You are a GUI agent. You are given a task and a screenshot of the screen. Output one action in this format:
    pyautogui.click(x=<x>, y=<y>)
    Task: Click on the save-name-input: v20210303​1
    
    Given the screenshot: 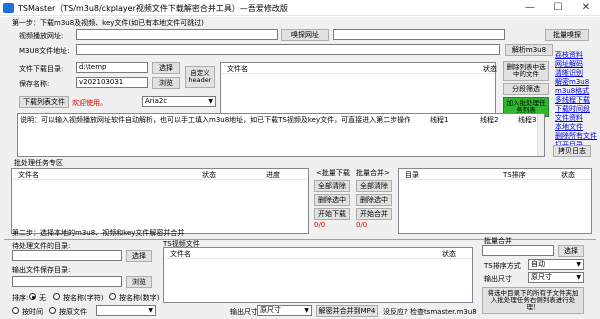 What is the action you would take?
    pyautogui.click(x=112, y=82)
    